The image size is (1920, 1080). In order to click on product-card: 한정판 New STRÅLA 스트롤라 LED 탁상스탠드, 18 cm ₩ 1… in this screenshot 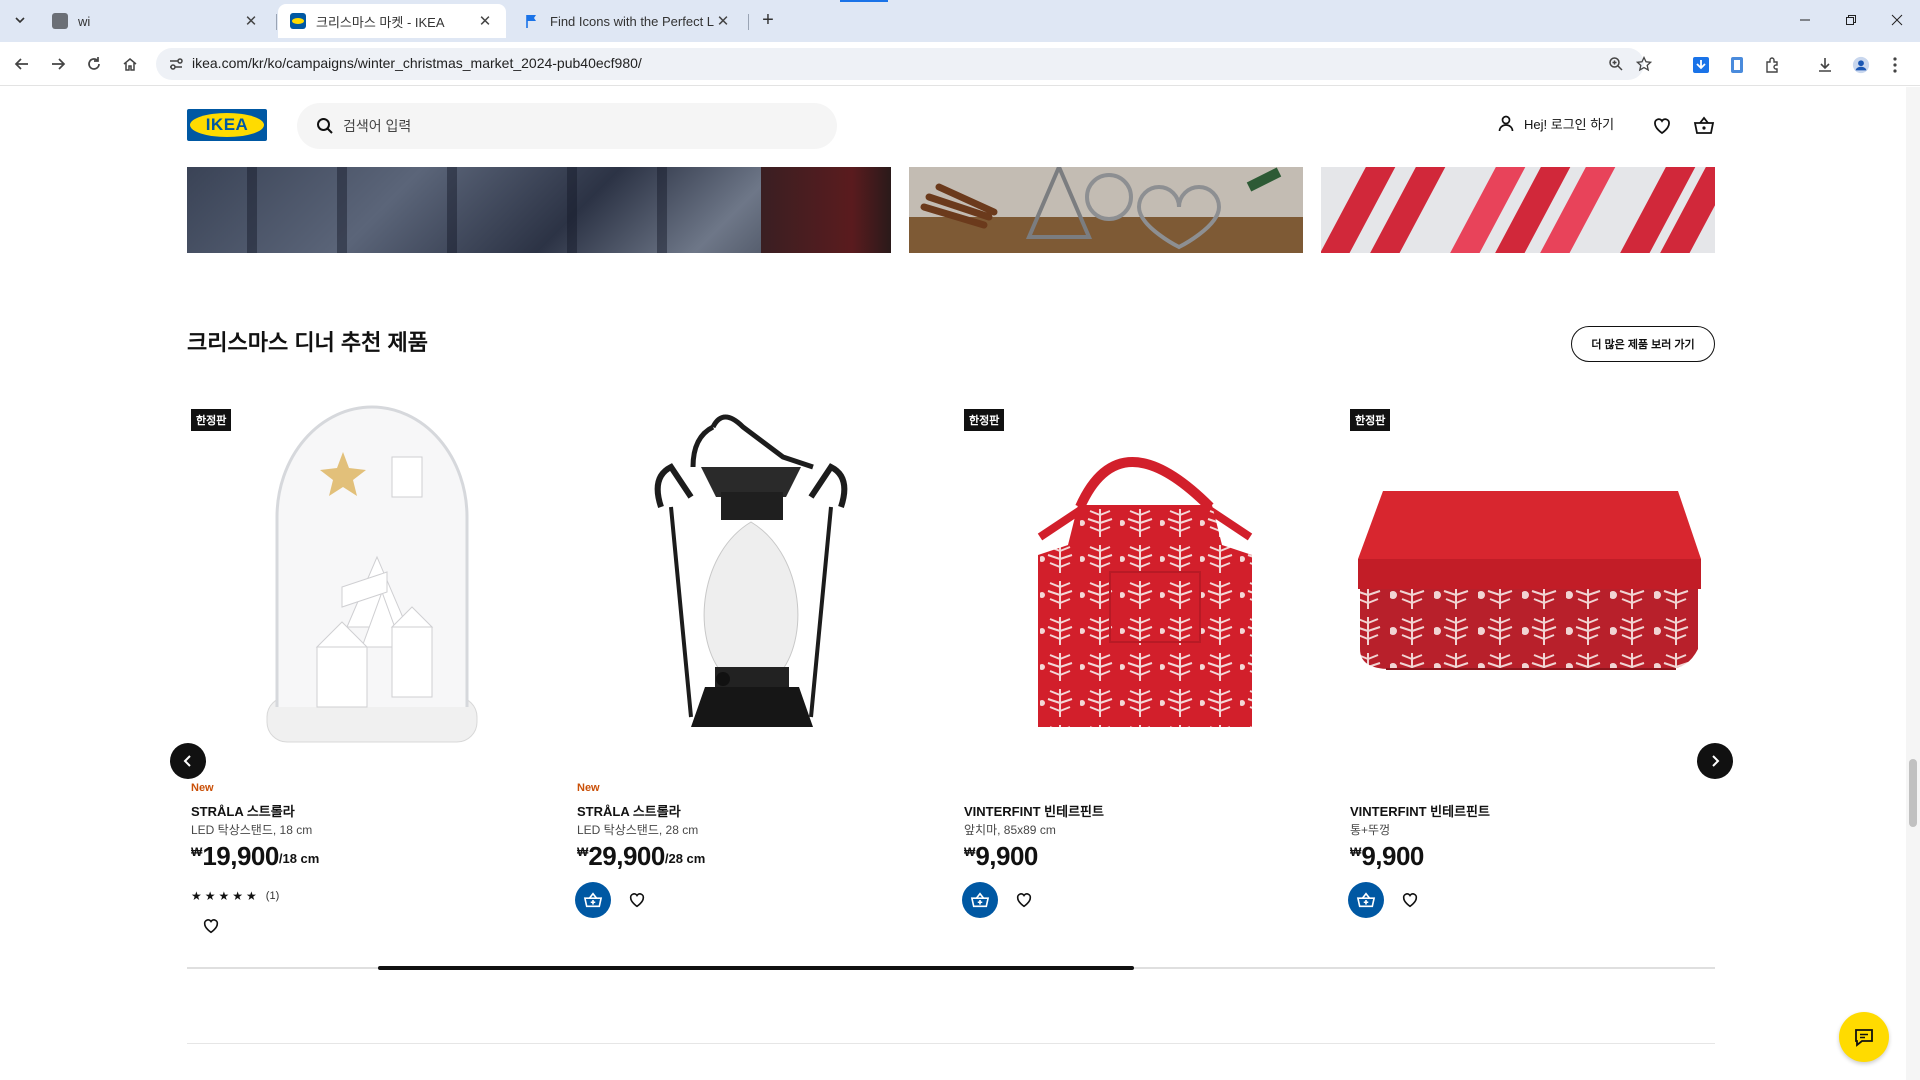, I will do `click(372, 717)`.